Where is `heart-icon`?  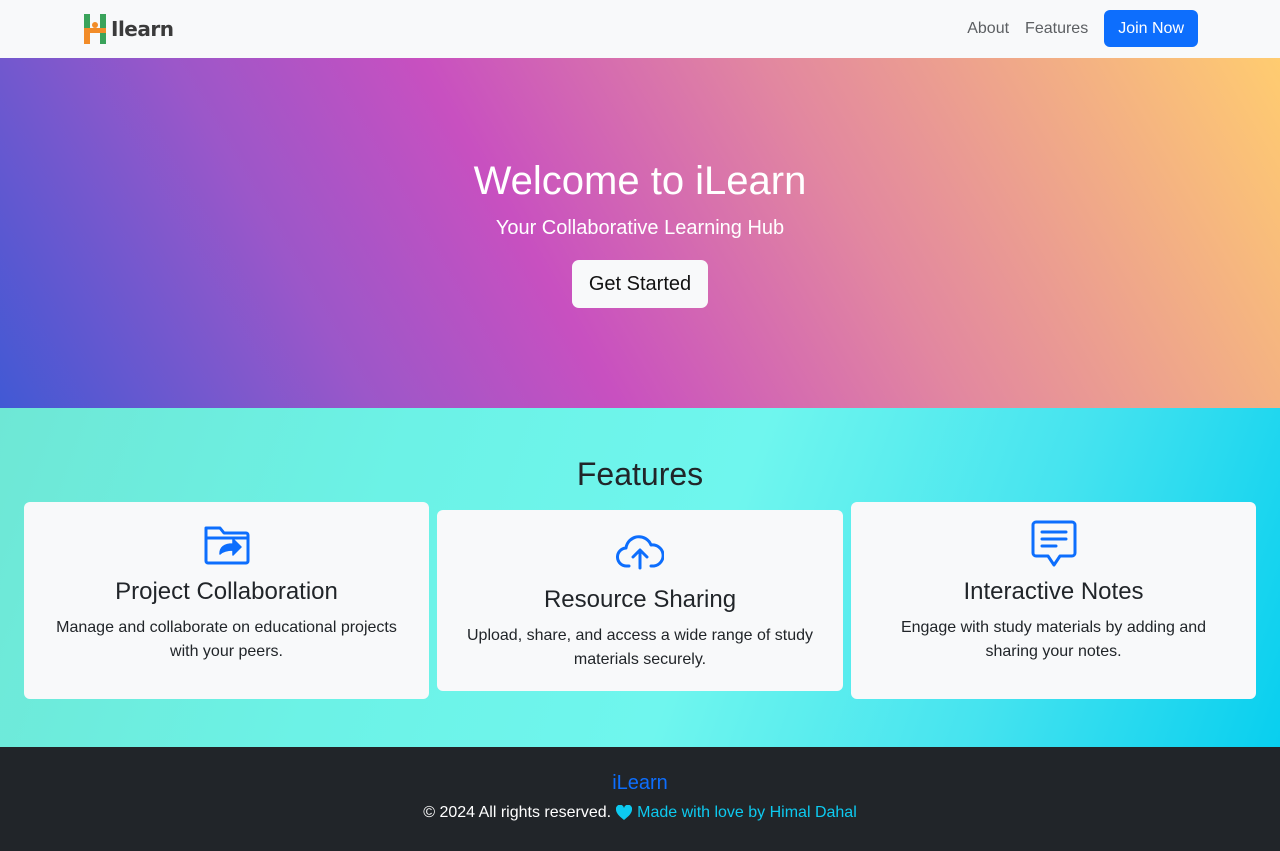
heart-icon is located at coordinates (624, 812).